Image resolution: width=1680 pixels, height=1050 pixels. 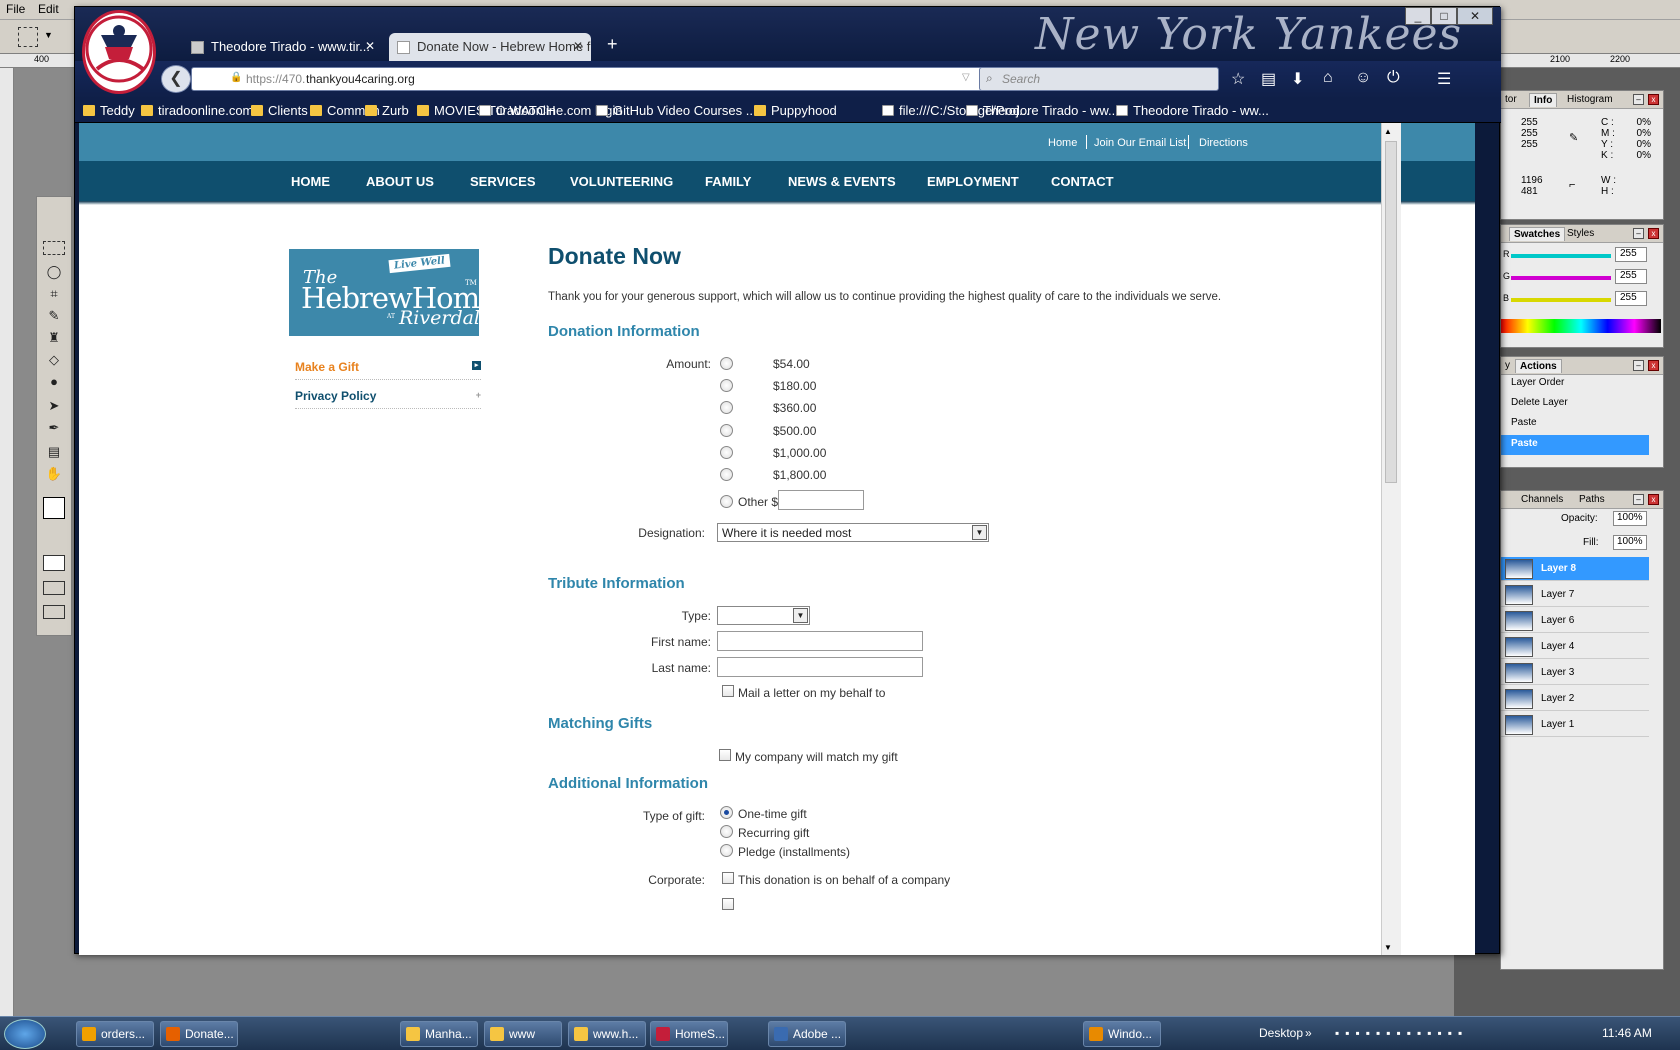 I want to click on screen-mode-icon, so click(x=54, y=588).